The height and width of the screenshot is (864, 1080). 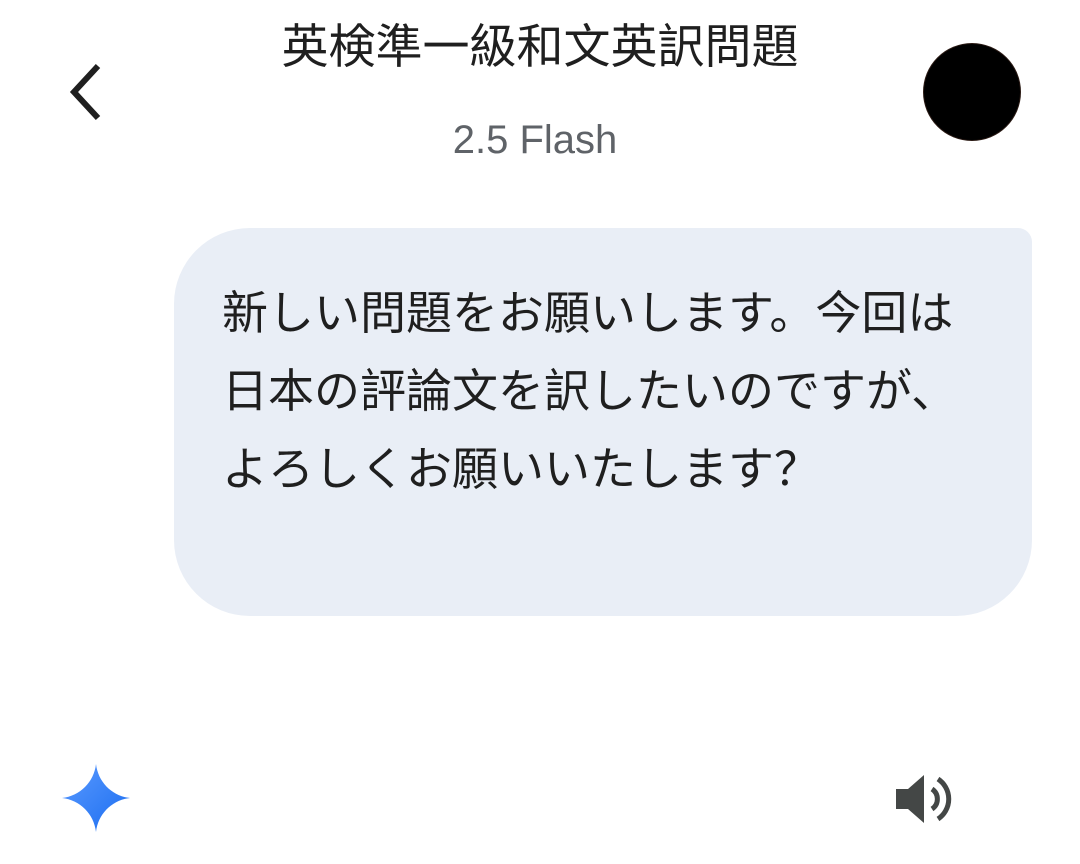 I want to click on read-aloud-button, so click(x=923, y=799).